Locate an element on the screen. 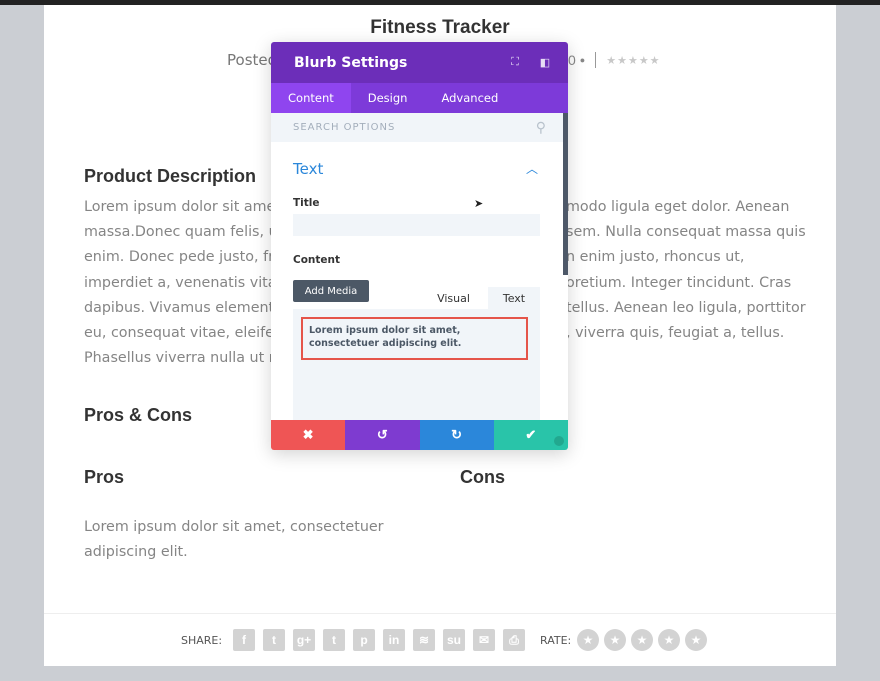 This screenshot has width=880, height=681. text-line: enim. Donec pede justo, fri is located at coordinates (181, 257).